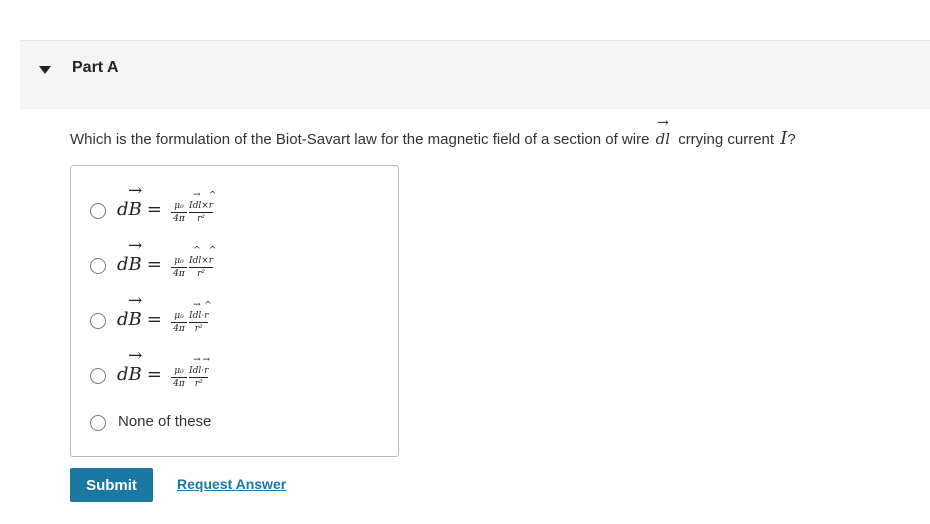 This screenshot has width=930, height=524. I want to click on option-none-of-these: None of these, so click(234, 424).